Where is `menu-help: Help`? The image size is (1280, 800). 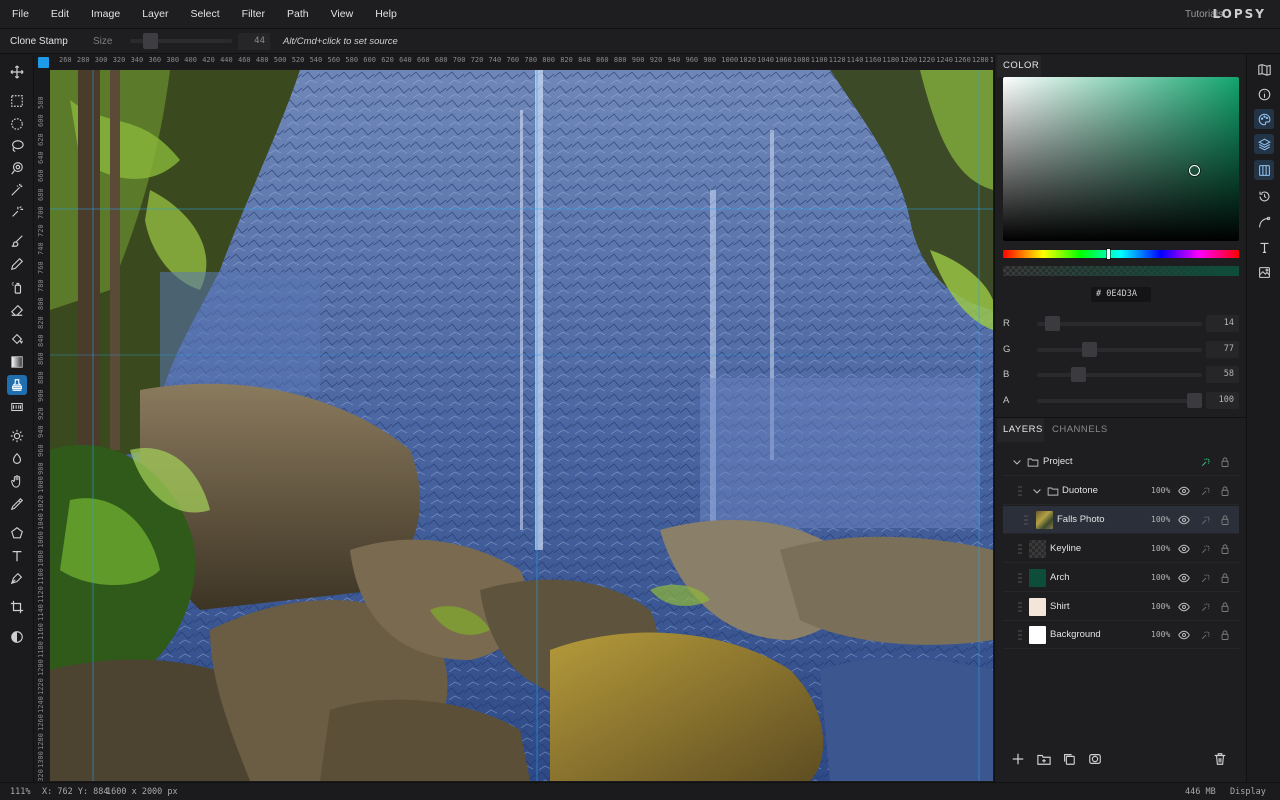
menu-help: Help is located at coordinates (385, 14).